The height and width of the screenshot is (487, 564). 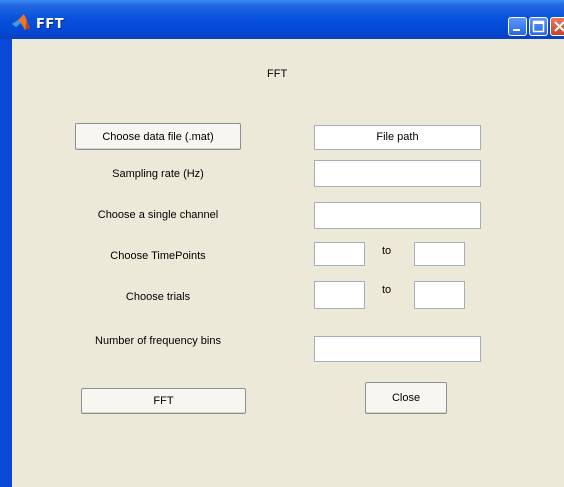 I want to click on trial-to-label: to, so click(x=387, y=290).